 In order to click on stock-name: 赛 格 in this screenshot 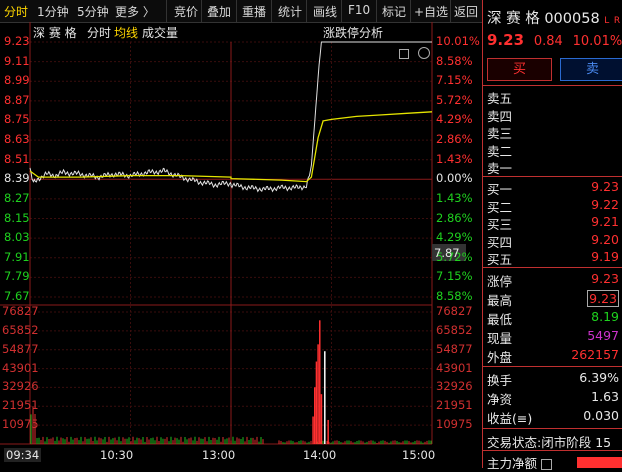, I will do `click(523, 19)`.